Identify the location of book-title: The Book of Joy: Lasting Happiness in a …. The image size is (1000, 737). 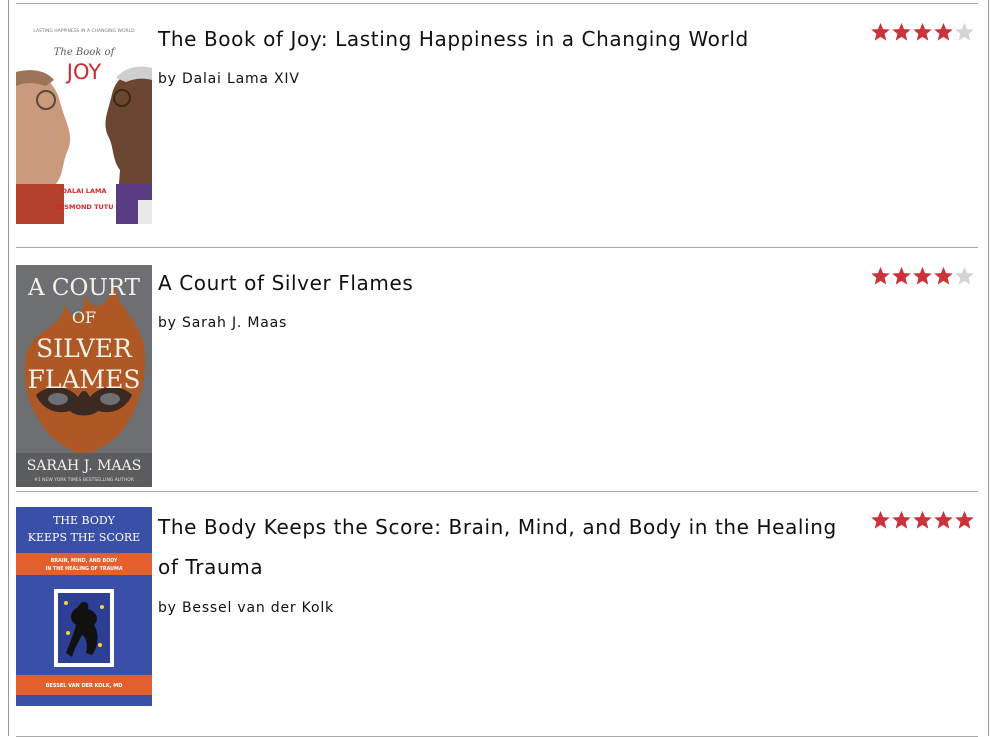
(508, 39).